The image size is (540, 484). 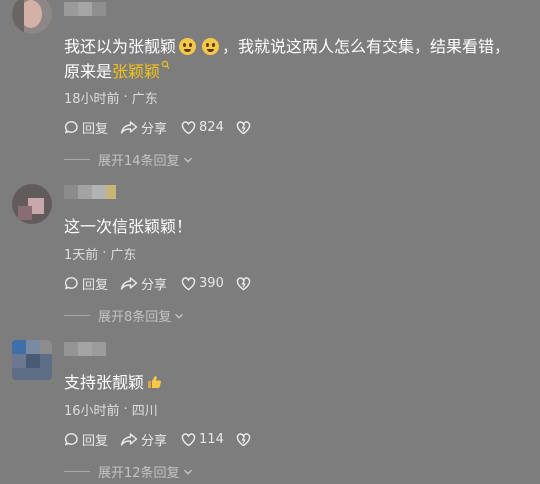 What do you see at coordinates (144, 411) in the screenshot?
I see `comment-location: 四川` at bounding box center [144, 411].